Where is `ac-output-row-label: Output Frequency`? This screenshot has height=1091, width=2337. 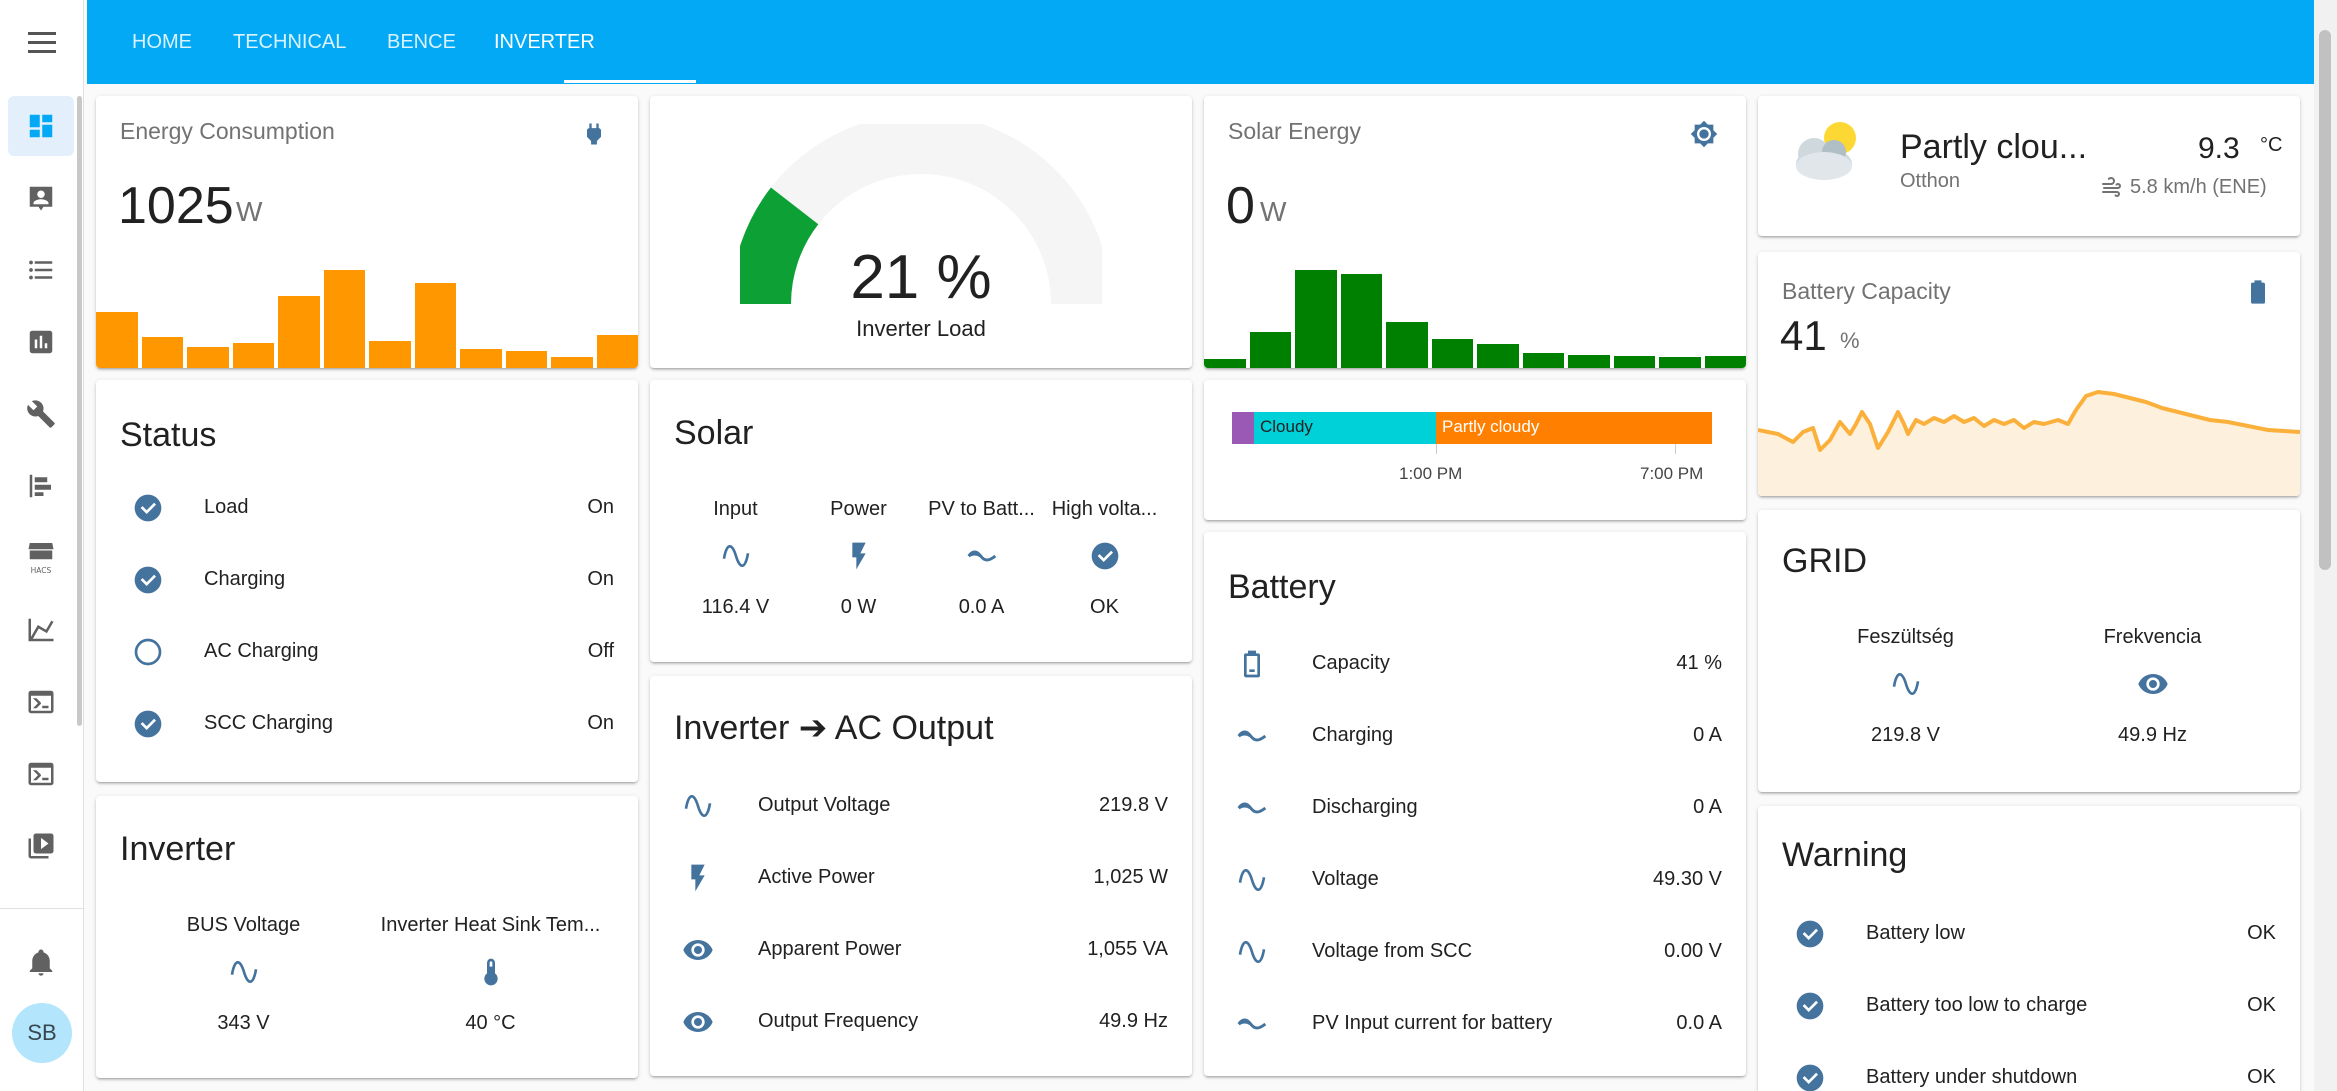 ac-output-row-label: Output Frequency is located at coordinates (838, 1021).